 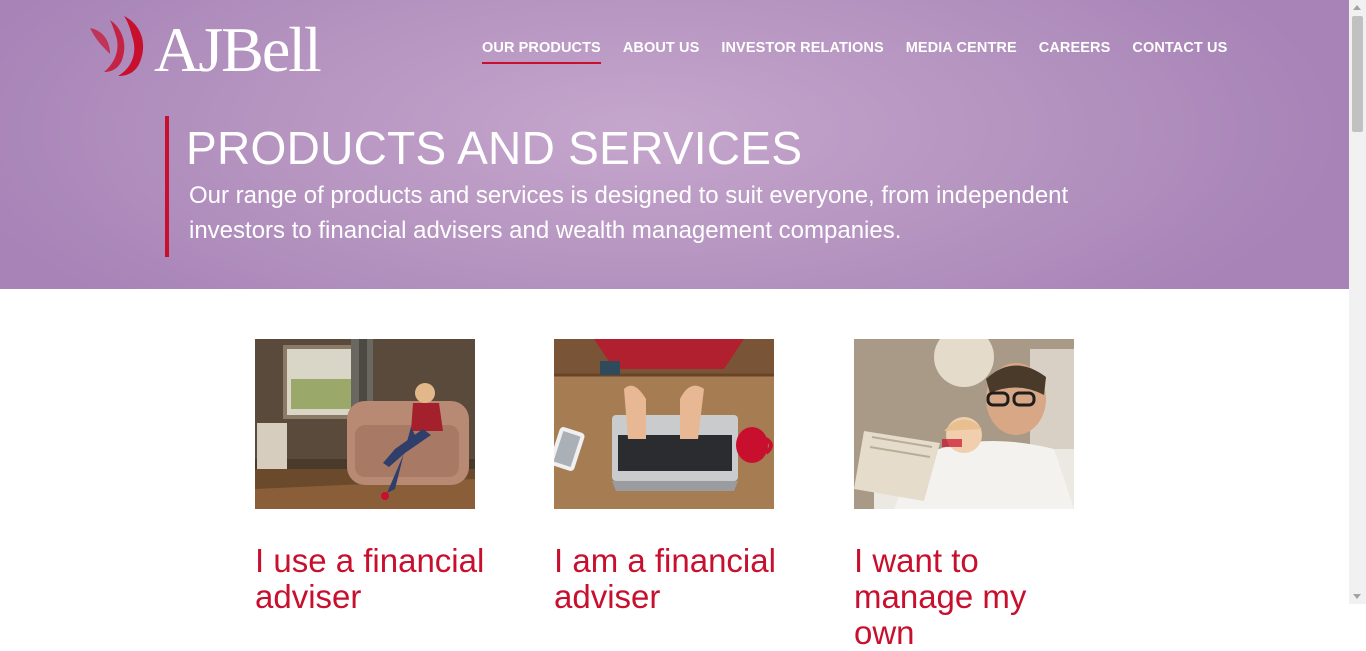 I want to click on scrollbar-thumb, so click(x=1357, y=74).